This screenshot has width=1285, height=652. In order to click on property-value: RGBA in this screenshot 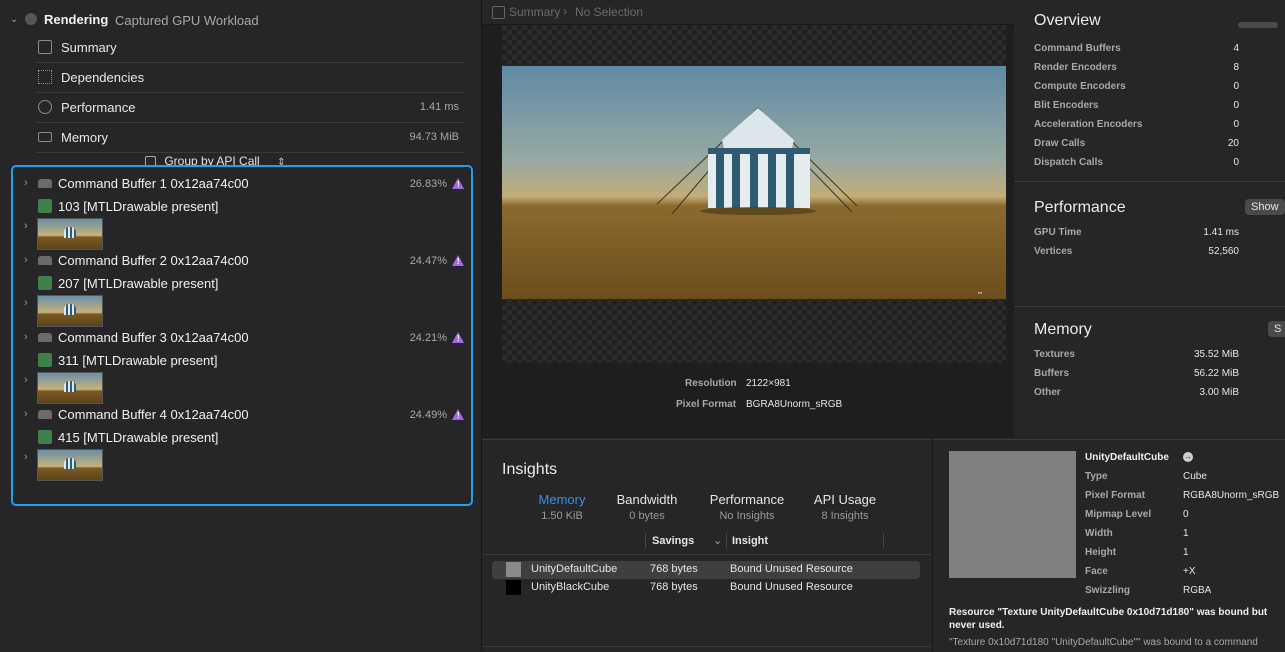, I will do `click(1197, 590)`.